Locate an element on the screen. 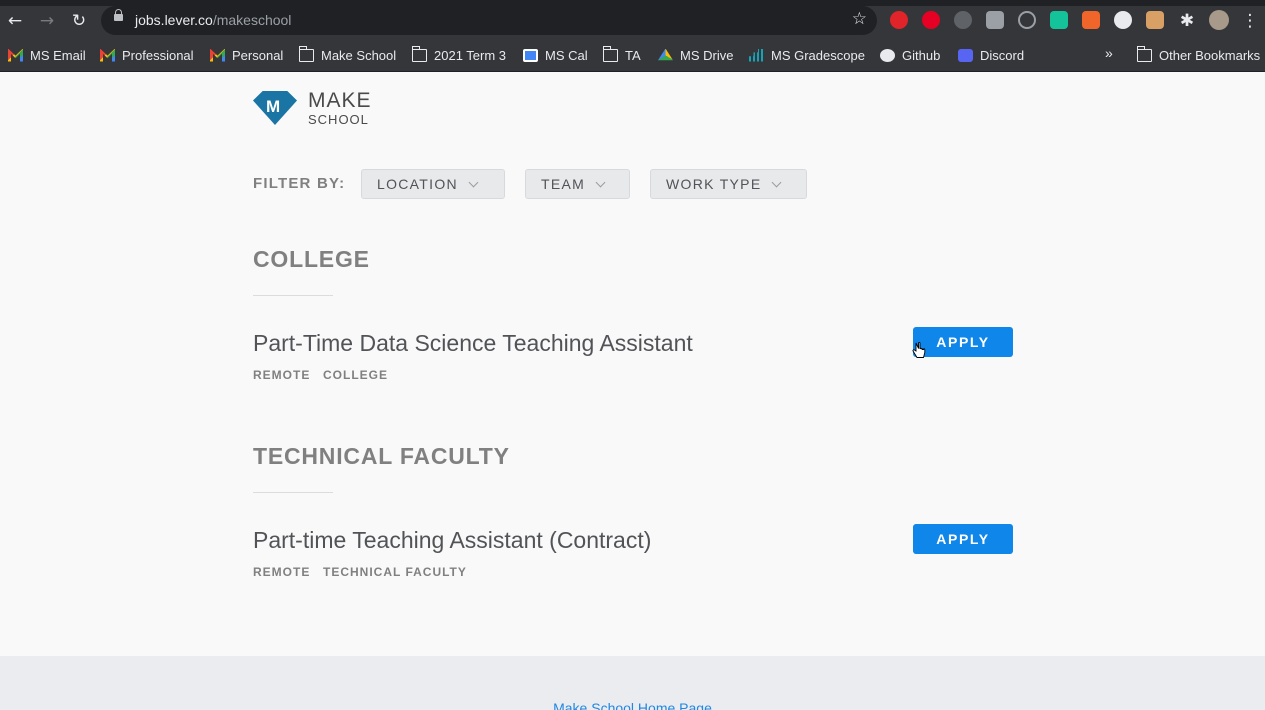  filter-team-dropdown: TEAM is located at coordinates (577, 184).